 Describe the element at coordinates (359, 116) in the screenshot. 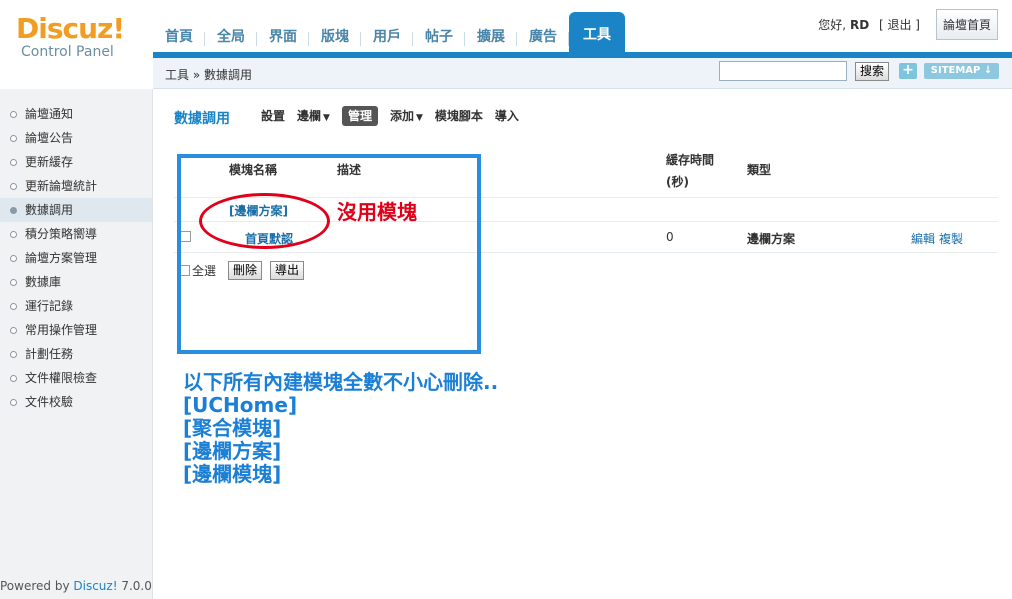

I see `menu-manage: 管理` at that location.